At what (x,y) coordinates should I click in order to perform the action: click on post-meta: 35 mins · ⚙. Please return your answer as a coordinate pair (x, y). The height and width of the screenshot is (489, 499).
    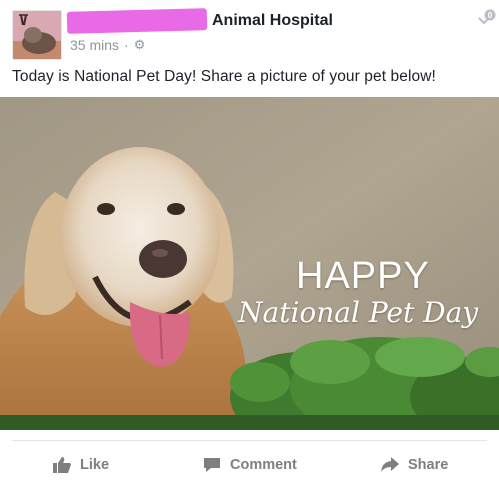
    Looking at the image, I should click on (107, 45).